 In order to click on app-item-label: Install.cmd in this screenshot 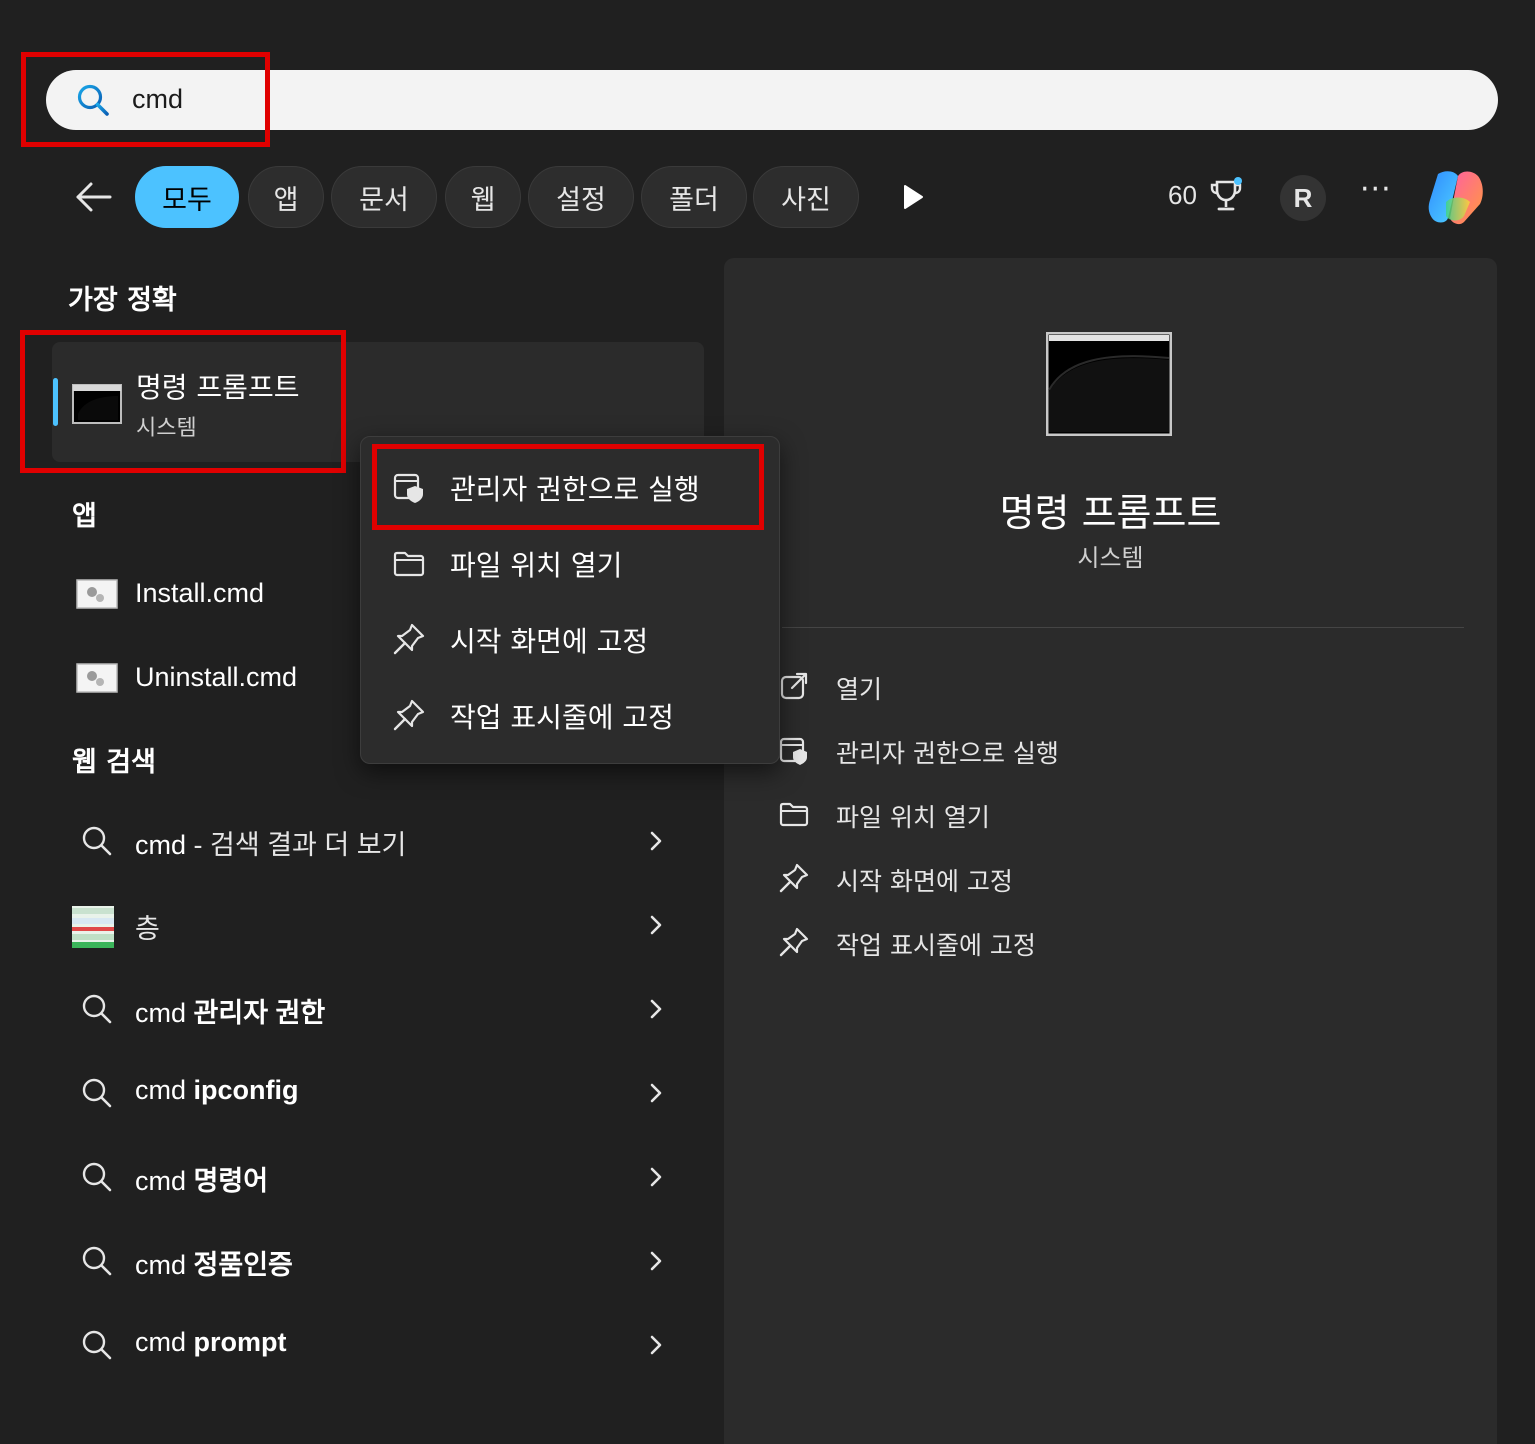, I will do `click(200, 593)`.